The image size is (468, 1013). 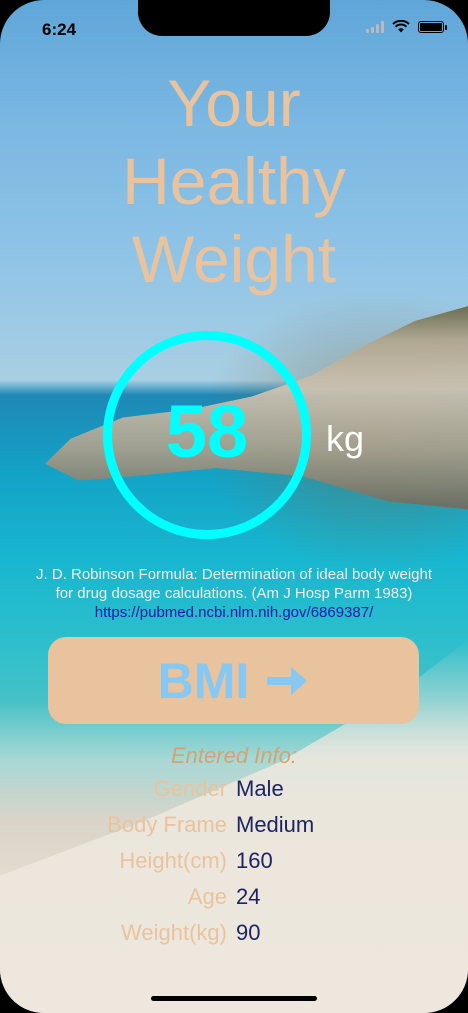 I want to click on info-row: Height(cm) 160, so click(x=234, y=864).